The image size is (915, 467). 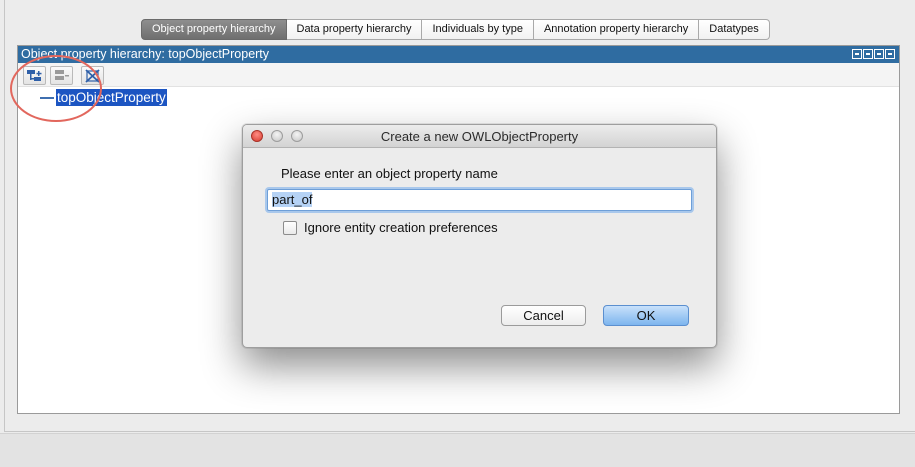 What do you see at coordinates (868, 54) in the screenshot?
I see `view-minimize-icon` at bounding box center [868, 54].